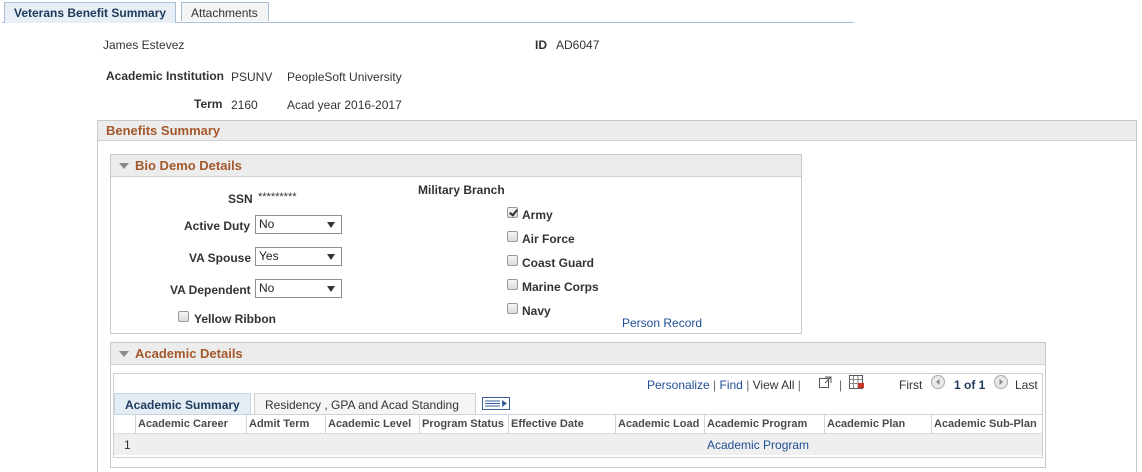  Describe the element at coordinates (512, 212) in the screenshot. I see `army-checkbox` at that location.